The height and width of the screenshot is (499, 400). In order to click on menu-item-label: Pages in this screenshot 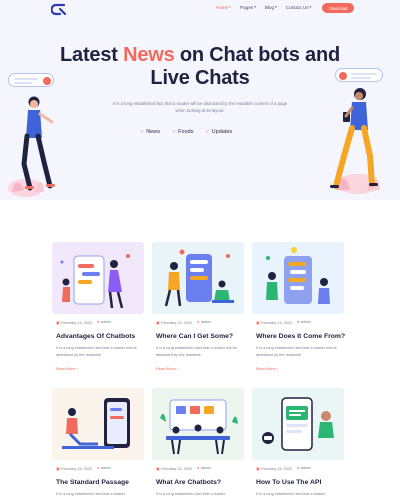, I will do `click(247, 7)`.